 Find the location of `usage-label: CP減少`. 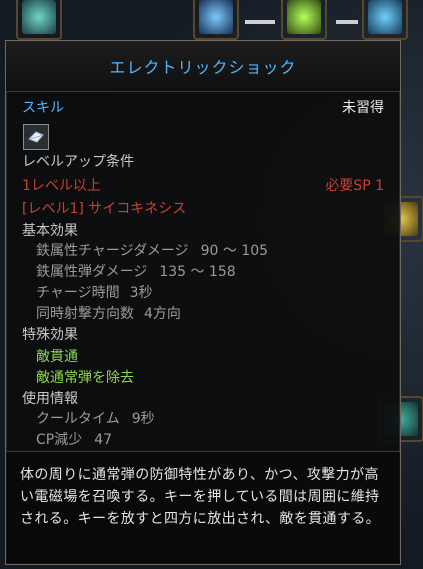

usage-label: CP減少 is located at coordinates (59, 440).